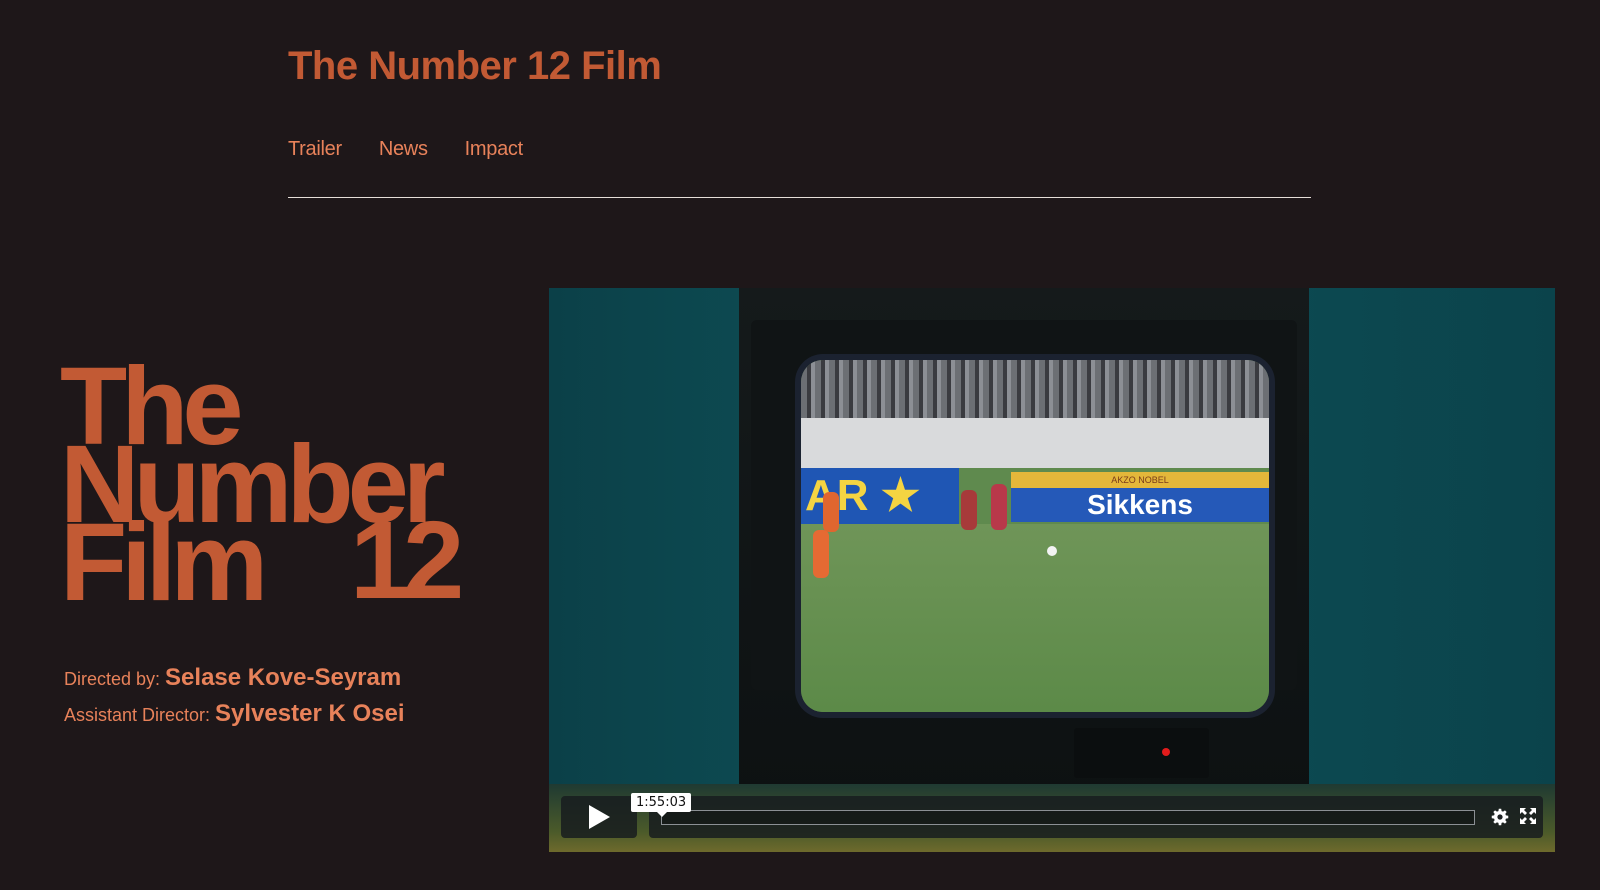 The width and height of the screenshot is (1600, 890). Describe the element at coordinates (310, 713) in the screenshot. I see `assistant-director-name: Sylvester K Osei` at that location.